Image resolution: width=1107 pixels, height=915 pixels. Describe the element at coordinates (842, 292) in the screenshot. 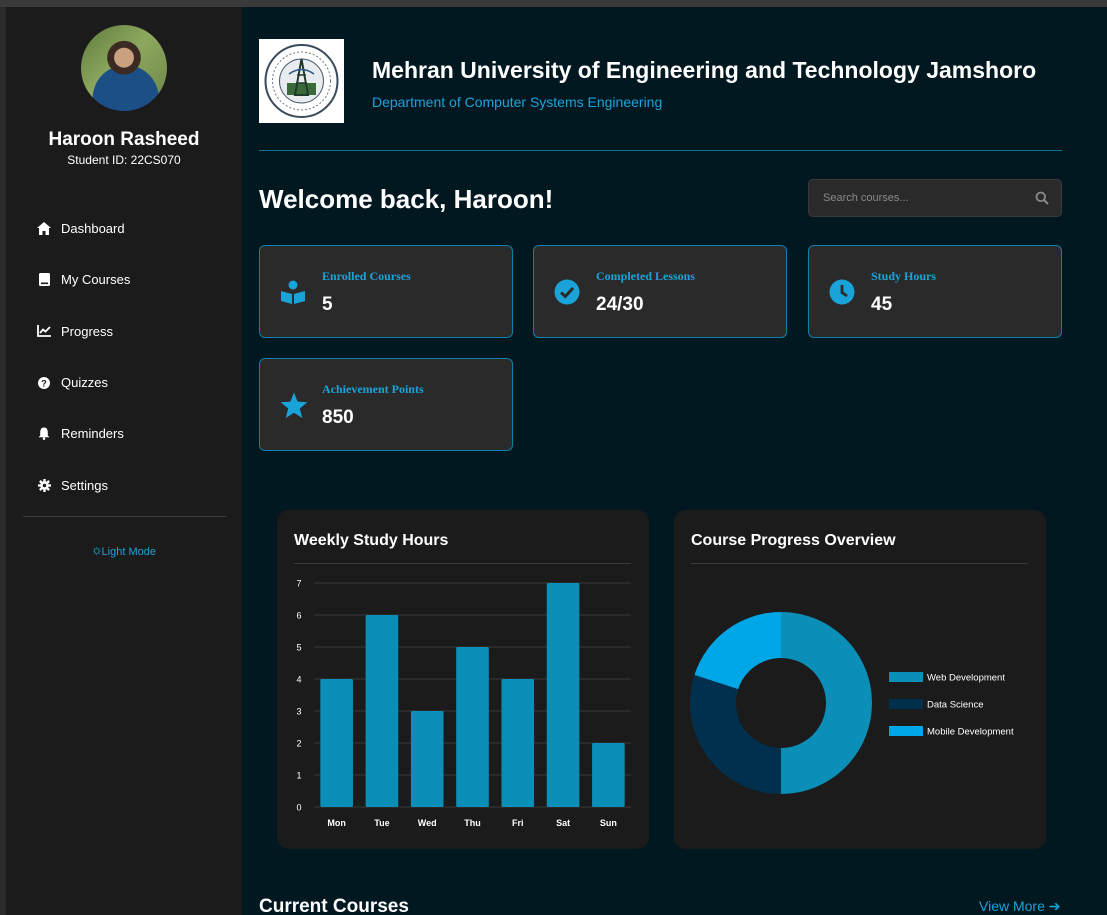

I see `clock-icon` at that location.